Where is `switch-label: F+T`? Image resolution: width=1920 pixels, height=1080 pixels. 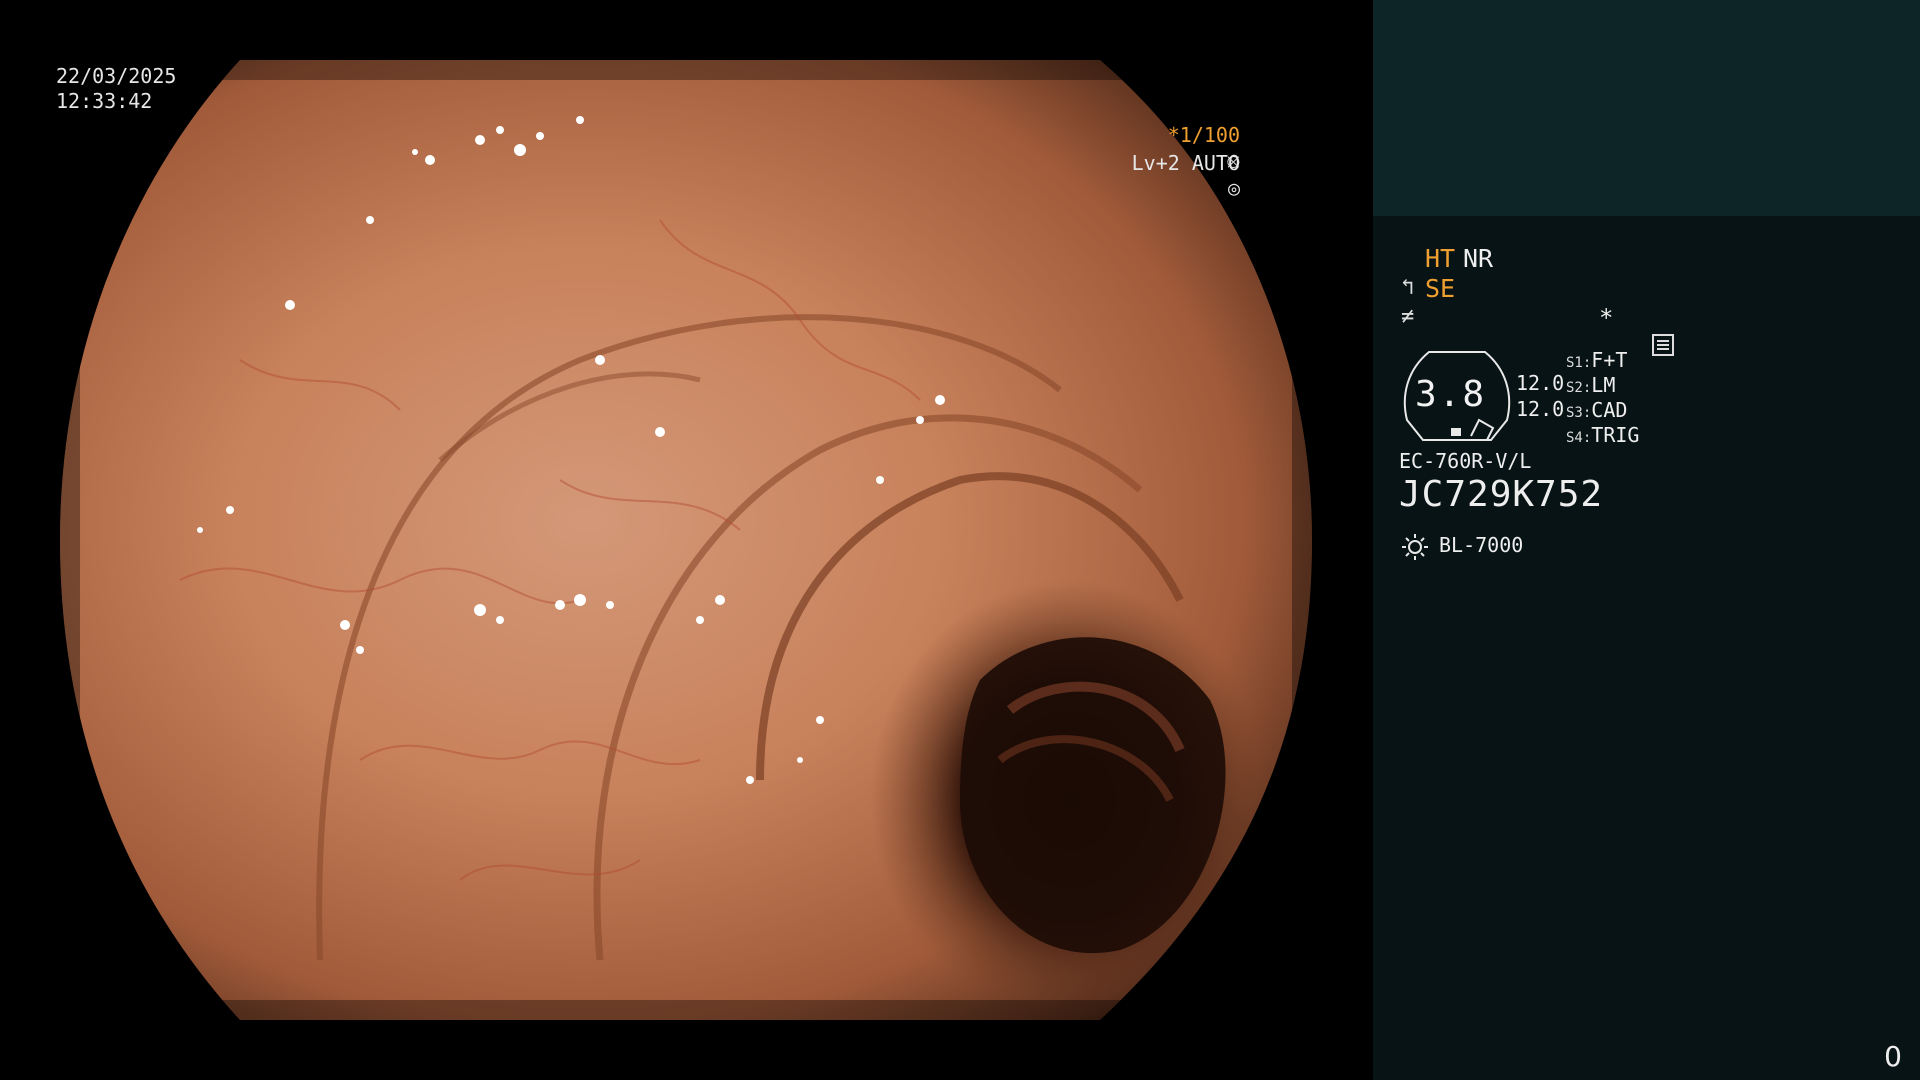
switch-label: F+T is located at coordinates (1609, 360).